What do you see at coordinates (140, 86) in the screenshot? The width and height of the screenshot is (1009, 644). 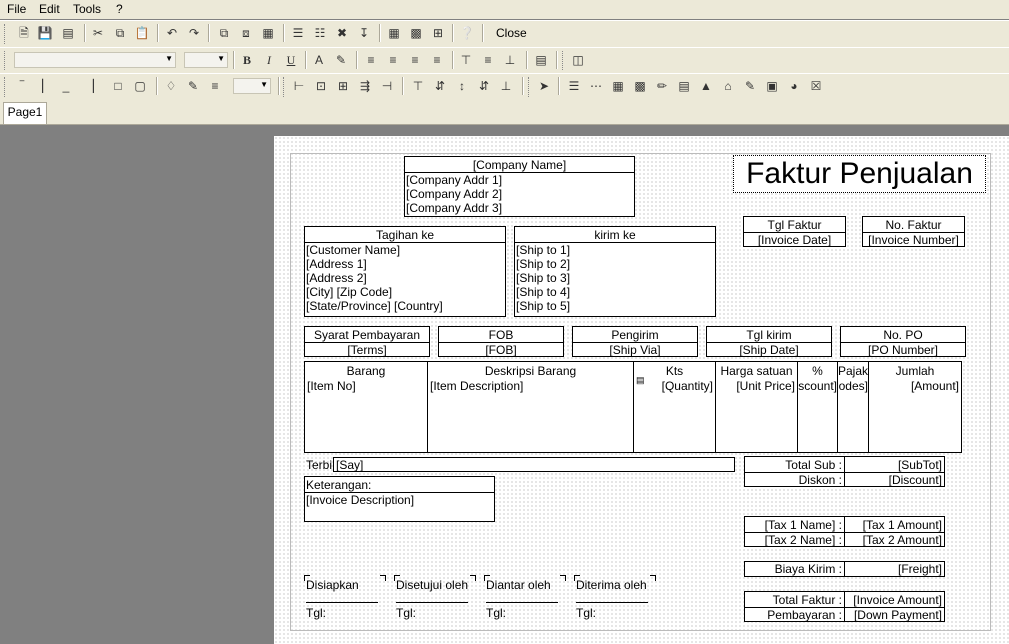 I see `frame-none-icon: ▢` at bounding box center [140, 86].